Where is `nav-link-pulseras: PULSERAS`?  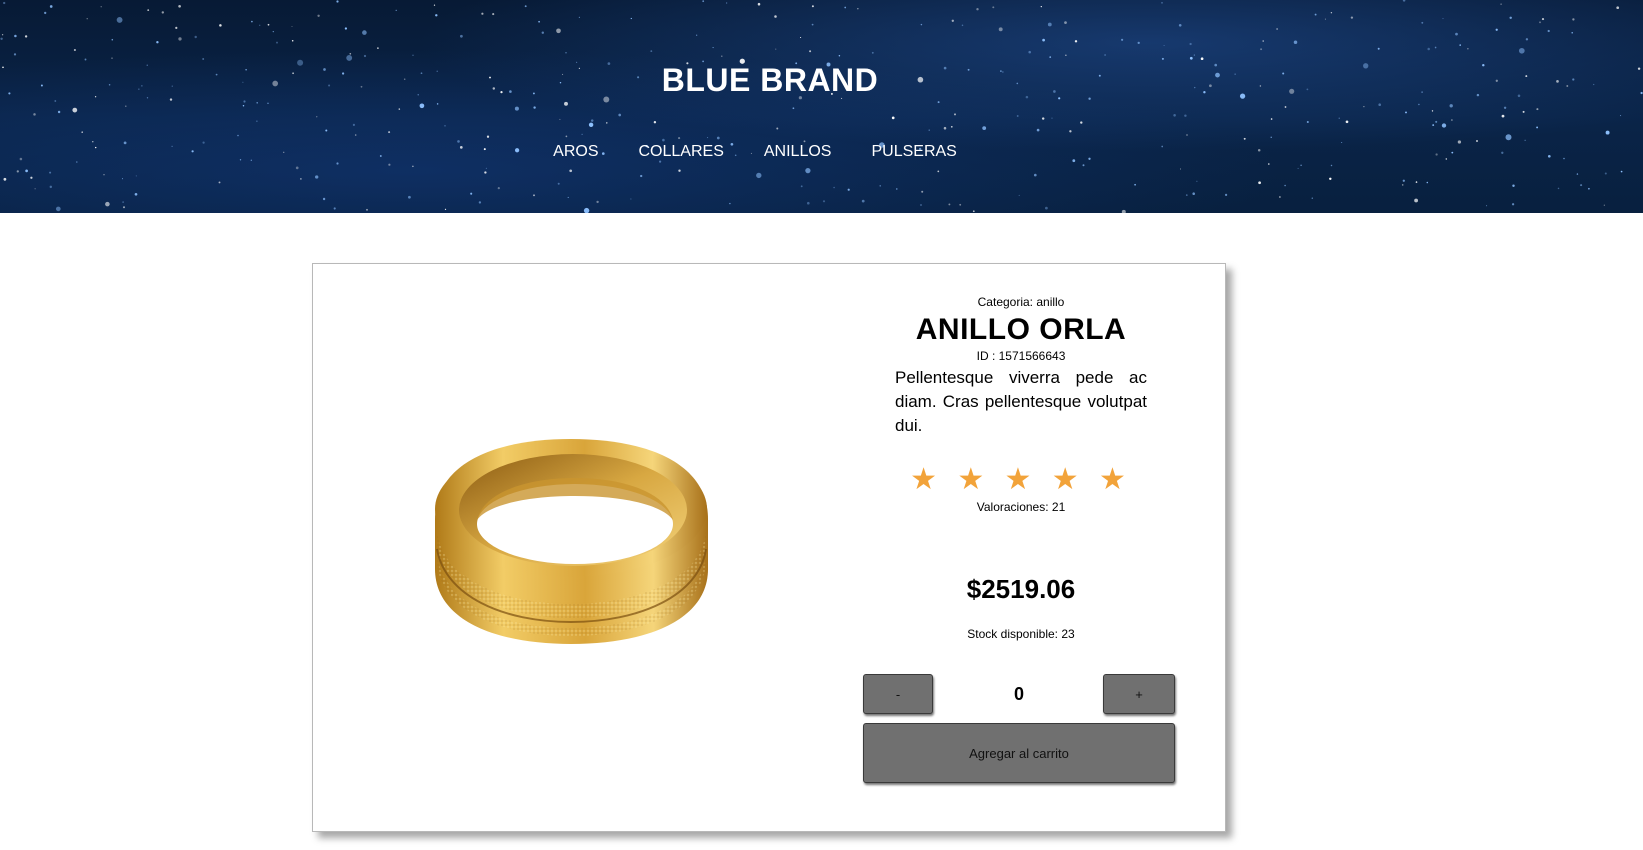 nav-link-pulseras: PULSERAS is located at coordinates (913, 152).